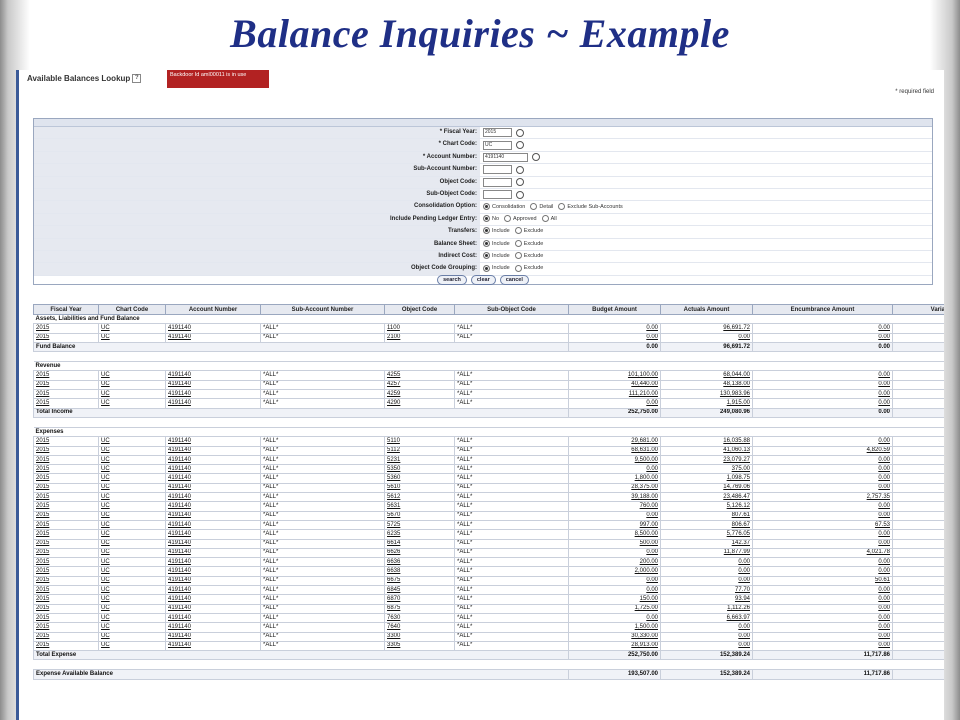 The height and width of the screenshot is (720, 960). What do you see at coordinates (132, 309) in the screenshot?
I see `column-header-chart-code: Chart Code` at bounding box center [132, 309].